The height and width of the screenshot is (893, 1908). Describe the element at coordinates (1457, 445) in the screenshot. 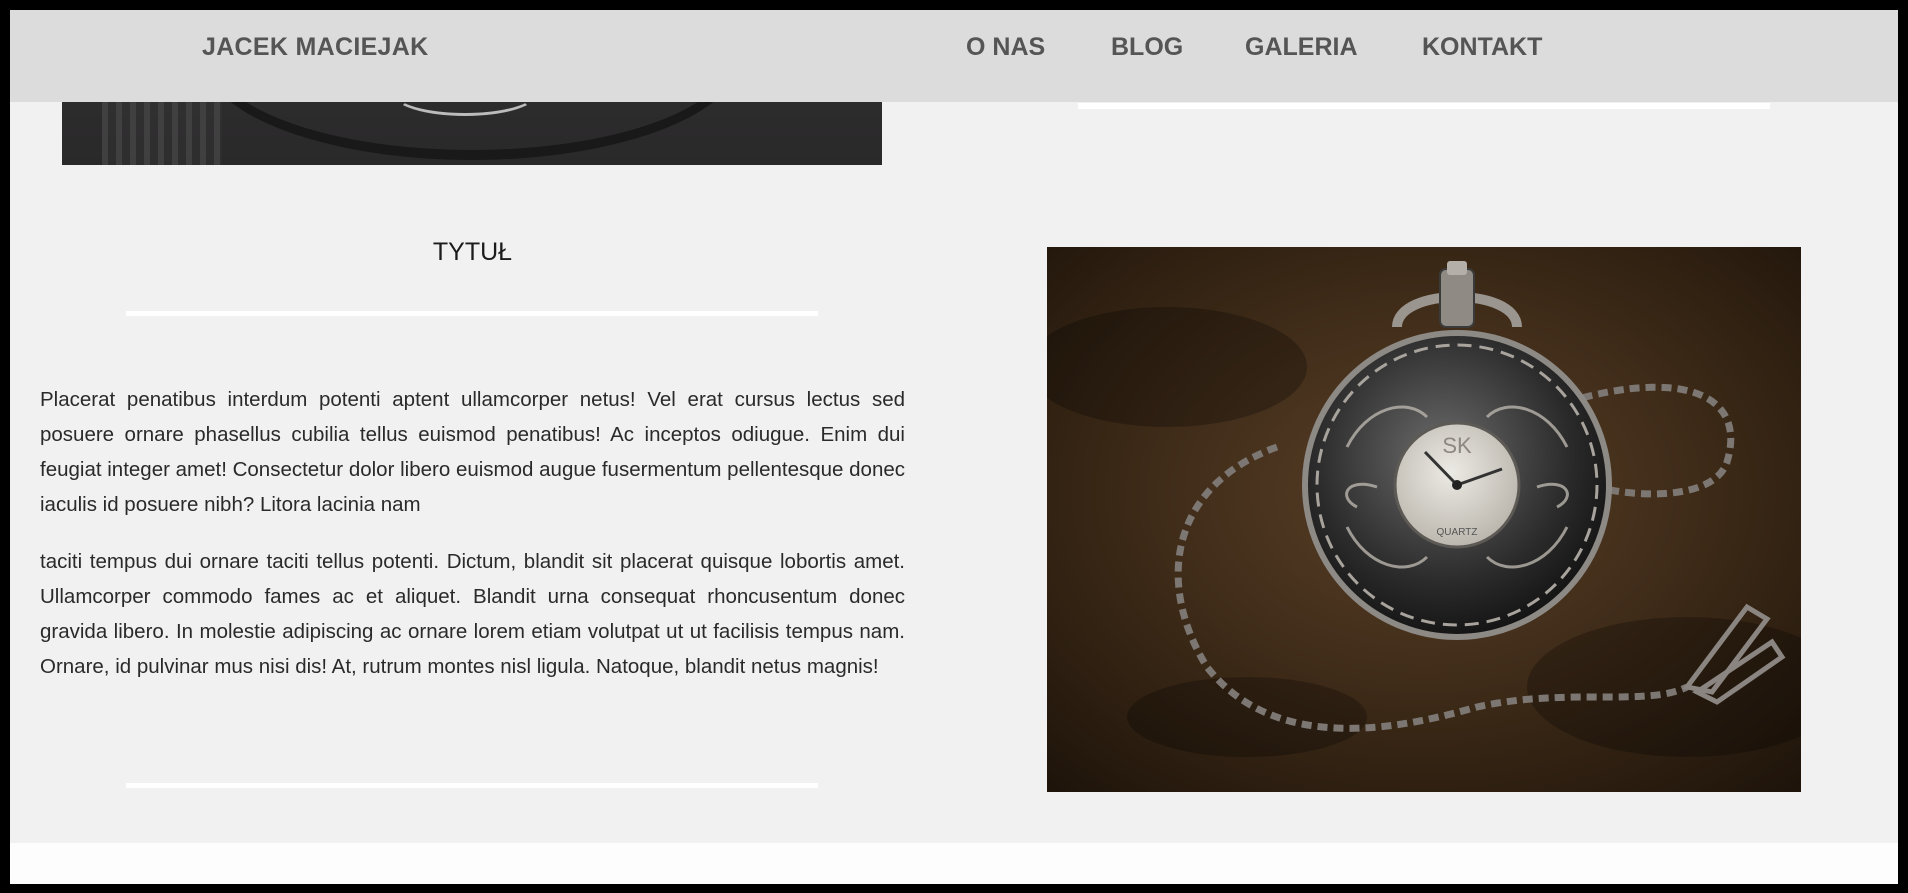

I see `watch-brand-text: SK` at that location.